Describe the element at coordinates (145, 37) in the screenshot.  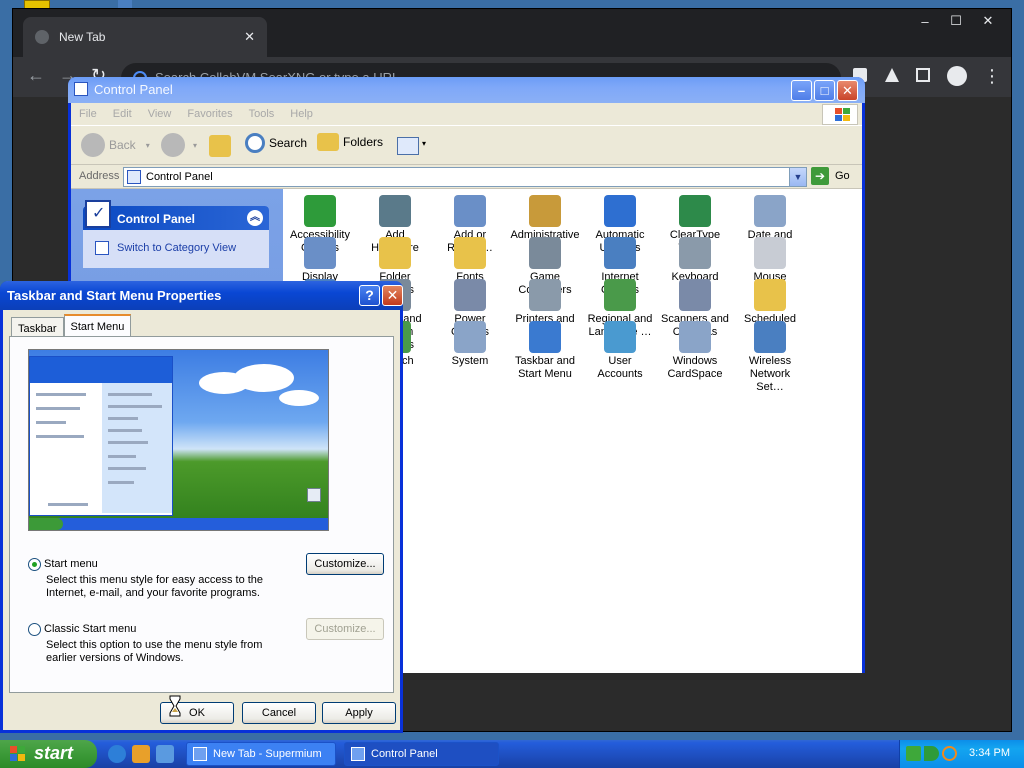
I see `browser-tab: New Tab ✕` at that location.